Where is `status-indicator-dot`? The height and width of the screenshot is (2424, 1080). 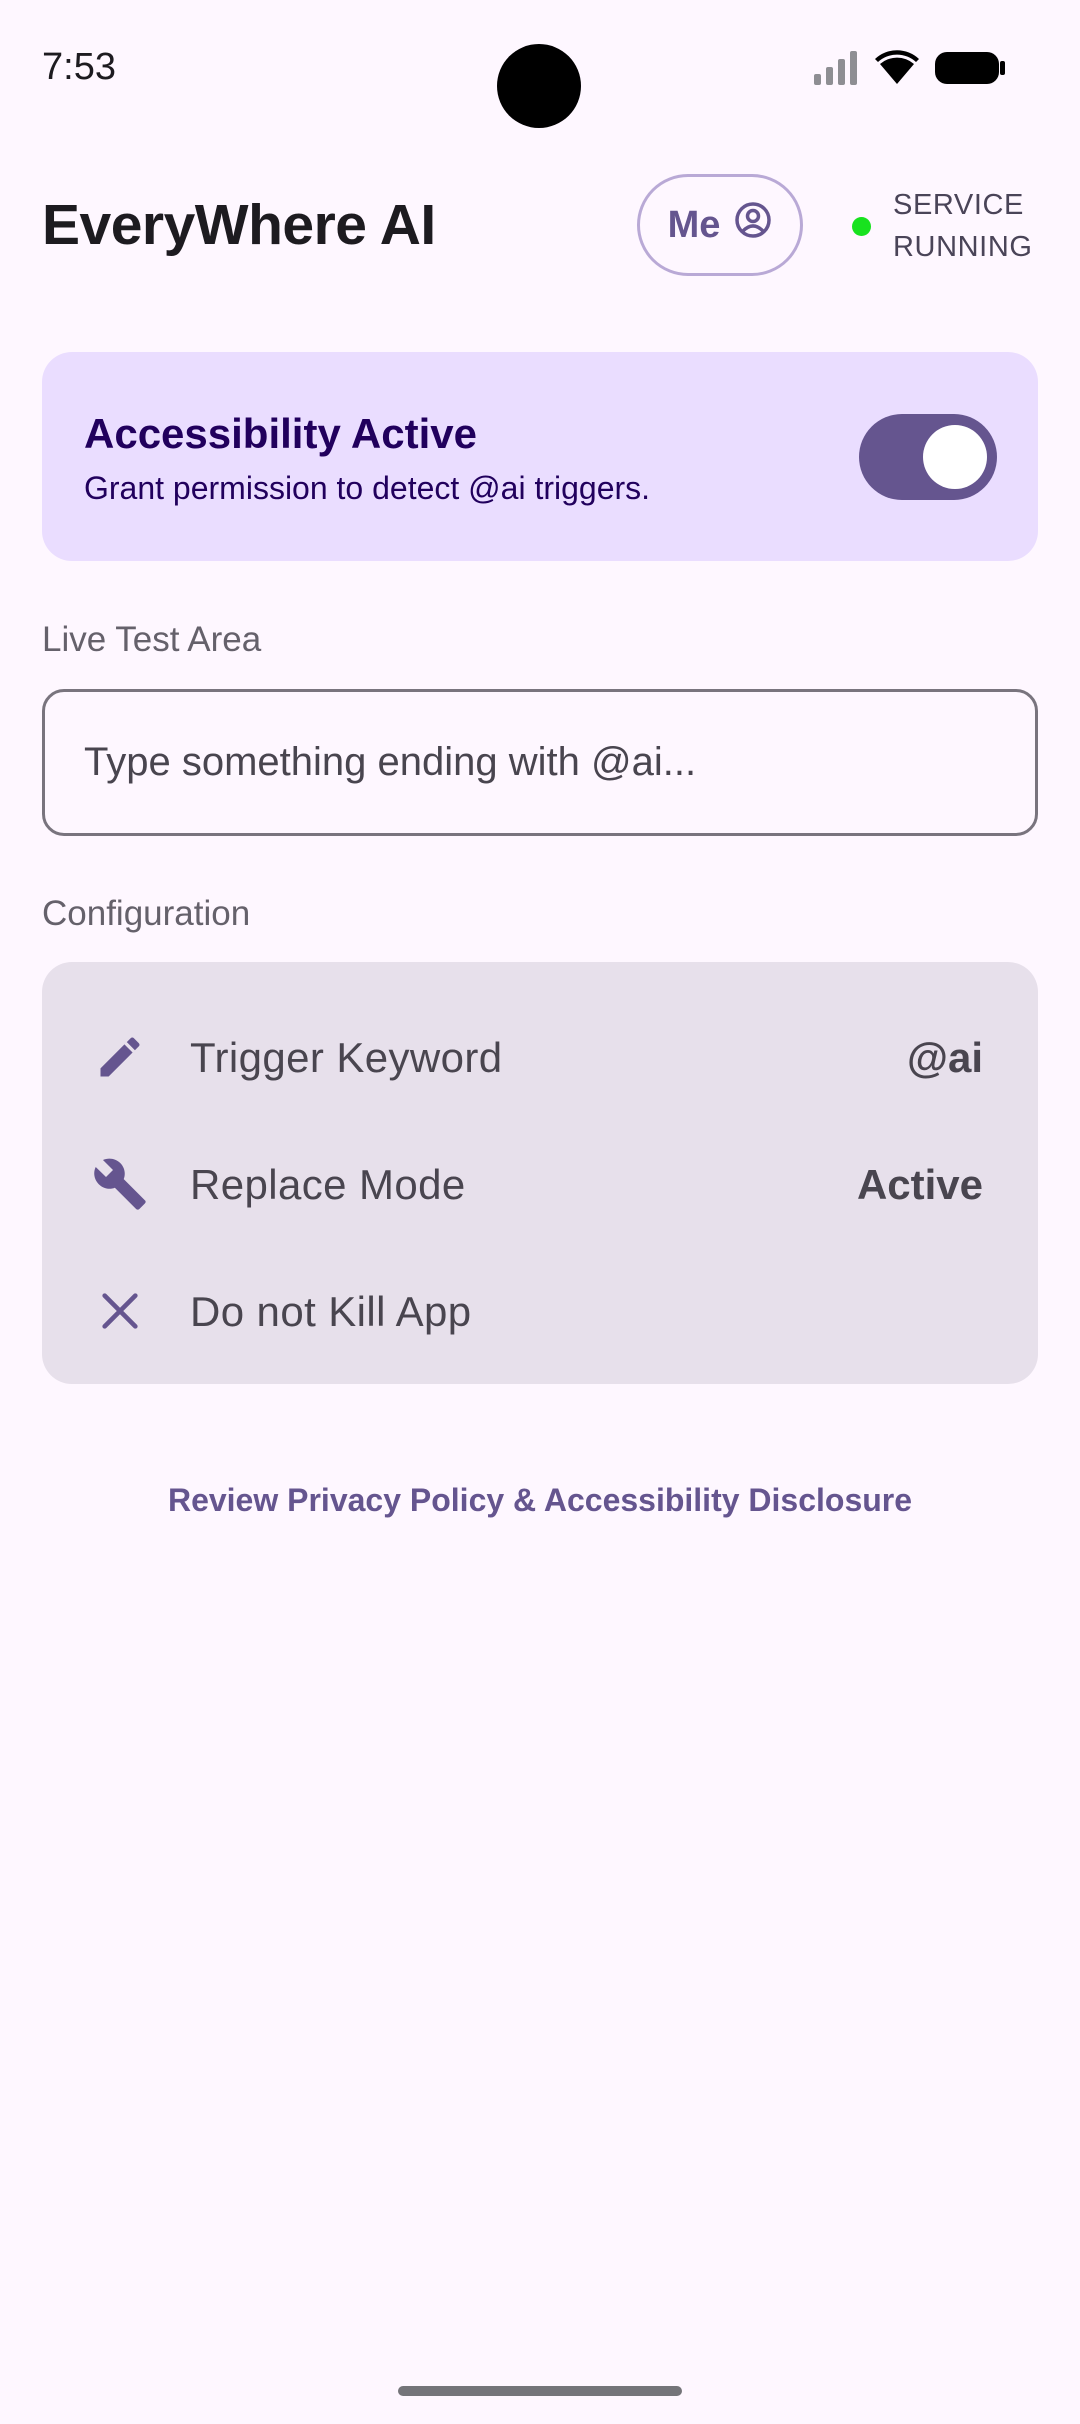 status-indicator-dot is located at coordinates (861, 226).